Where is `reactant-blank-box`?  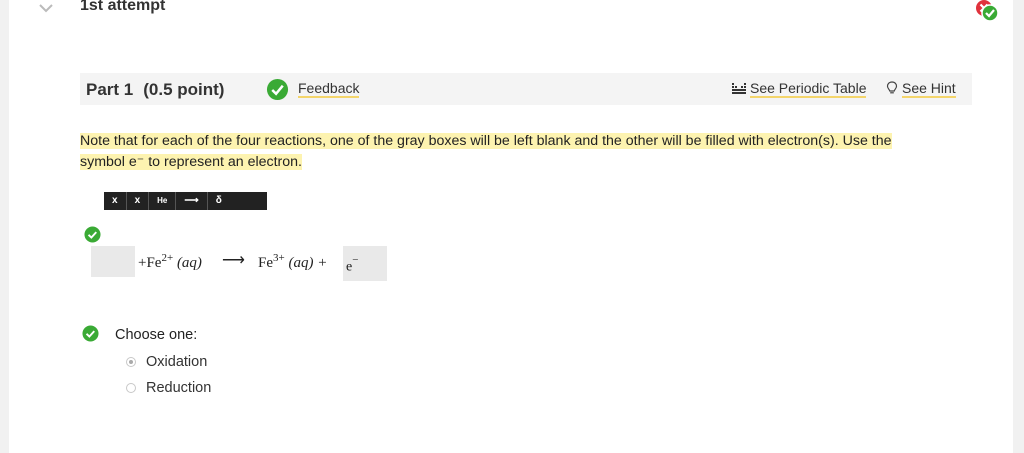 reactant-blank-box is located at coordinates (113, 261).